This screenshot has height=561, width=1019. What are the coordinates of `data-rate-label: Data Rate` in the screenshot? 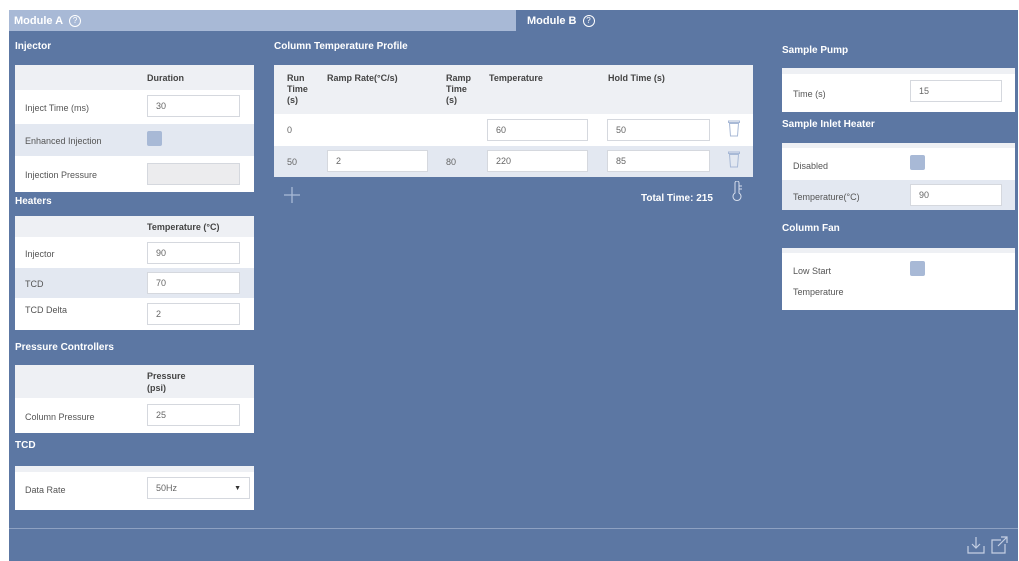 It's located at (45, 490).